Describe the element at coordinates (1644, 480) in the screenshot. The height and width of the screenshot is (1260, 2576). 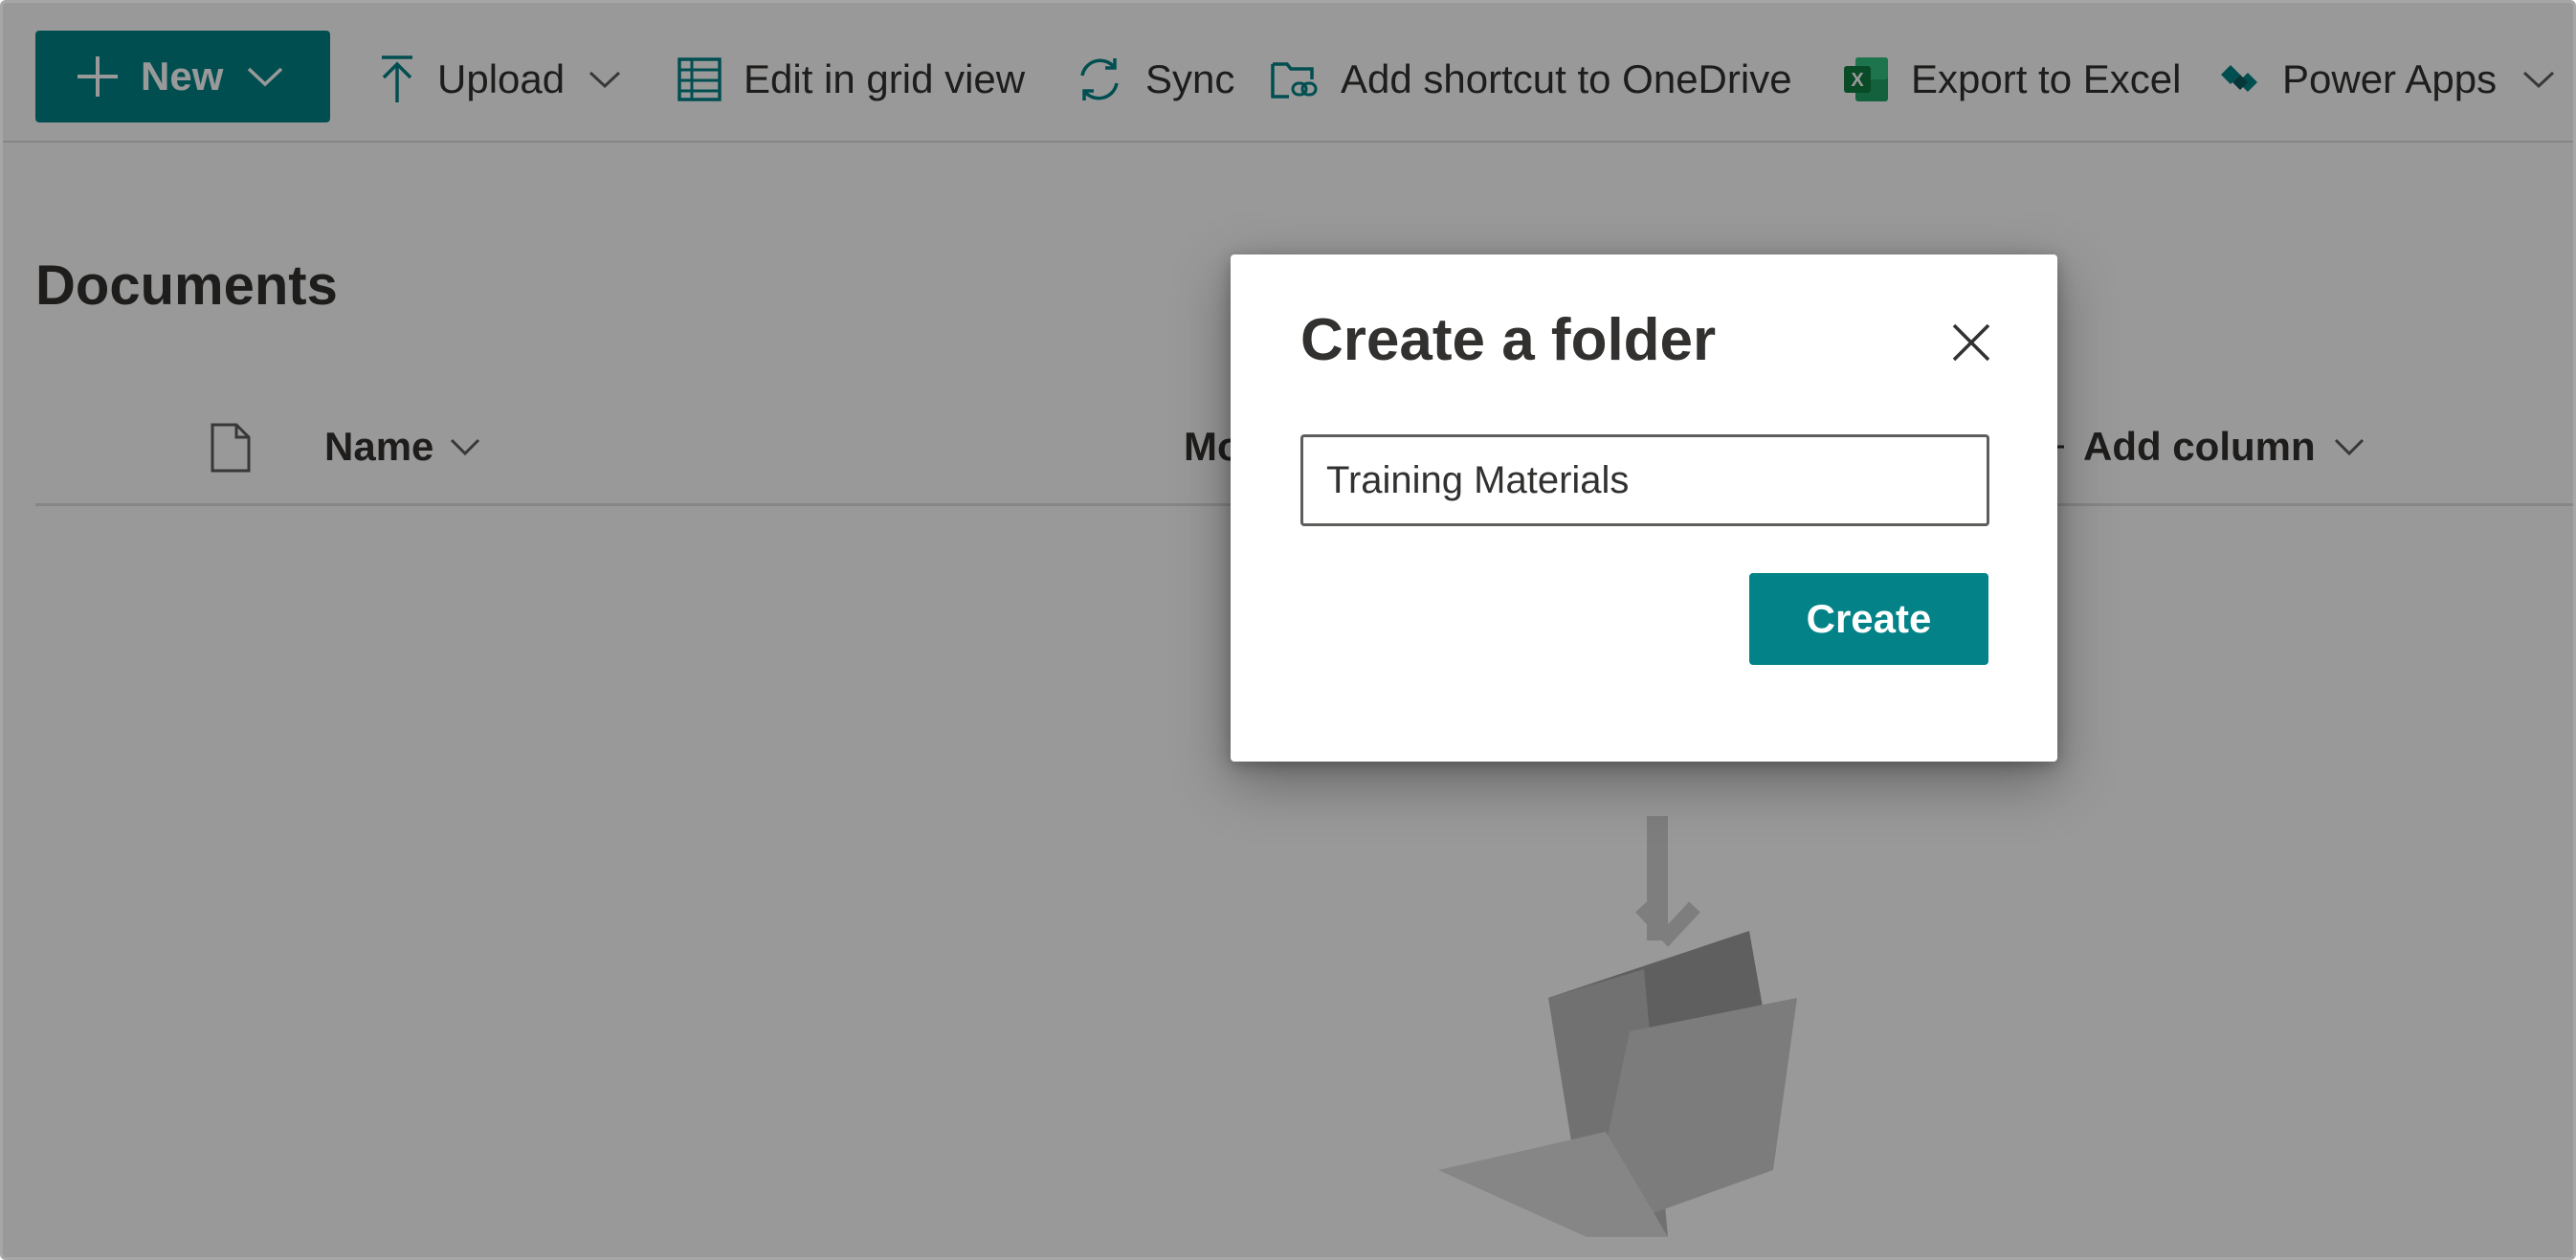
I see `folder-name-input` at that location.